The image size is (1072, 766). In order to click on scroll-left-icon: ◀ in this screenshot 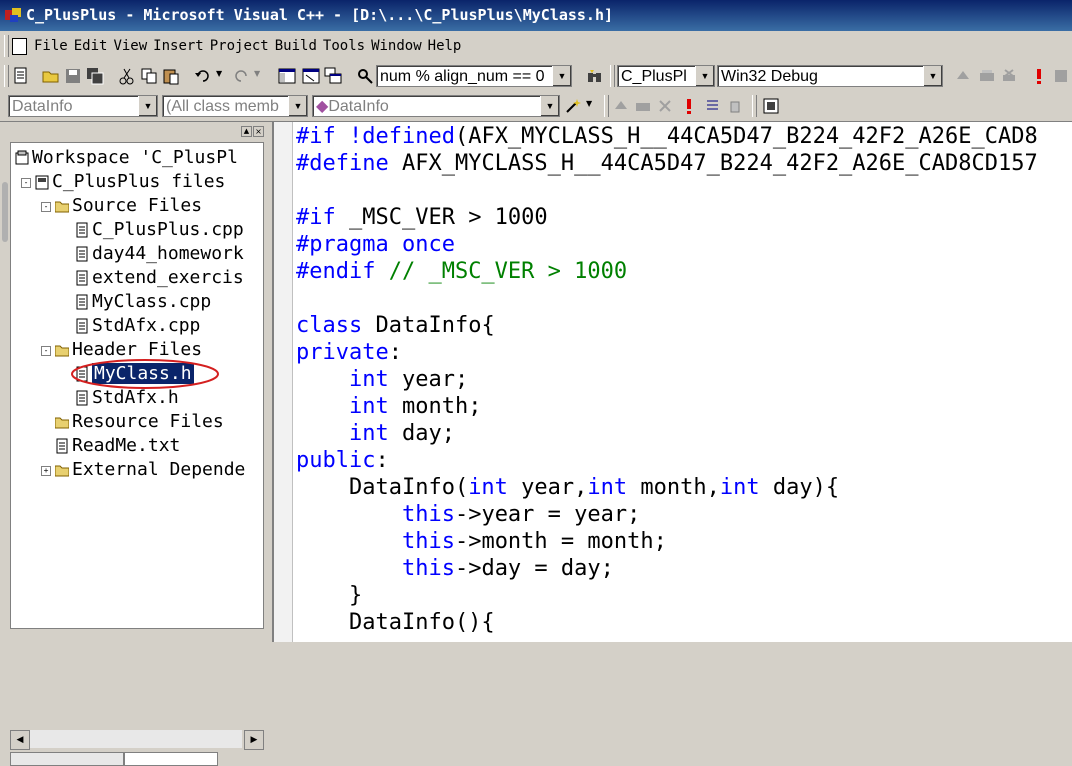, I will do `click(20, 740)`.